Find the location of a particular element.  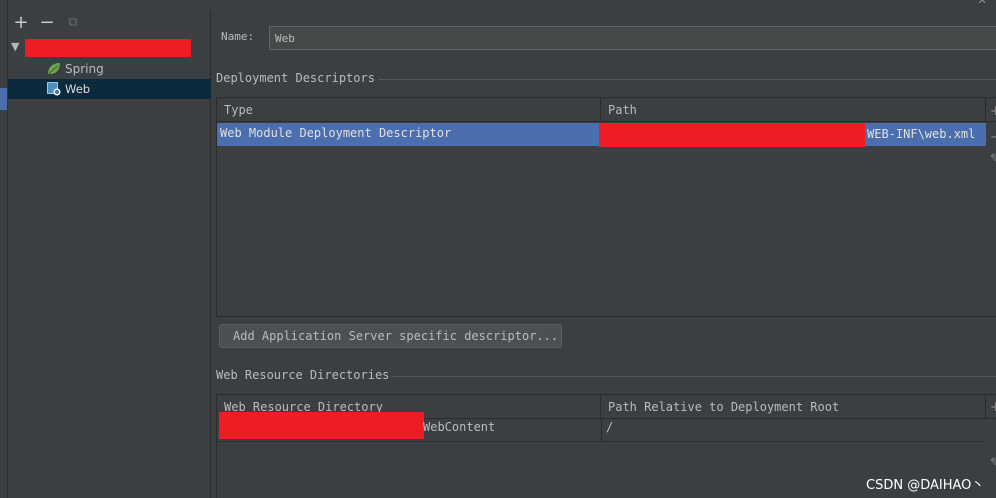

column-header-path: Path is located at coordinates (793, 110).